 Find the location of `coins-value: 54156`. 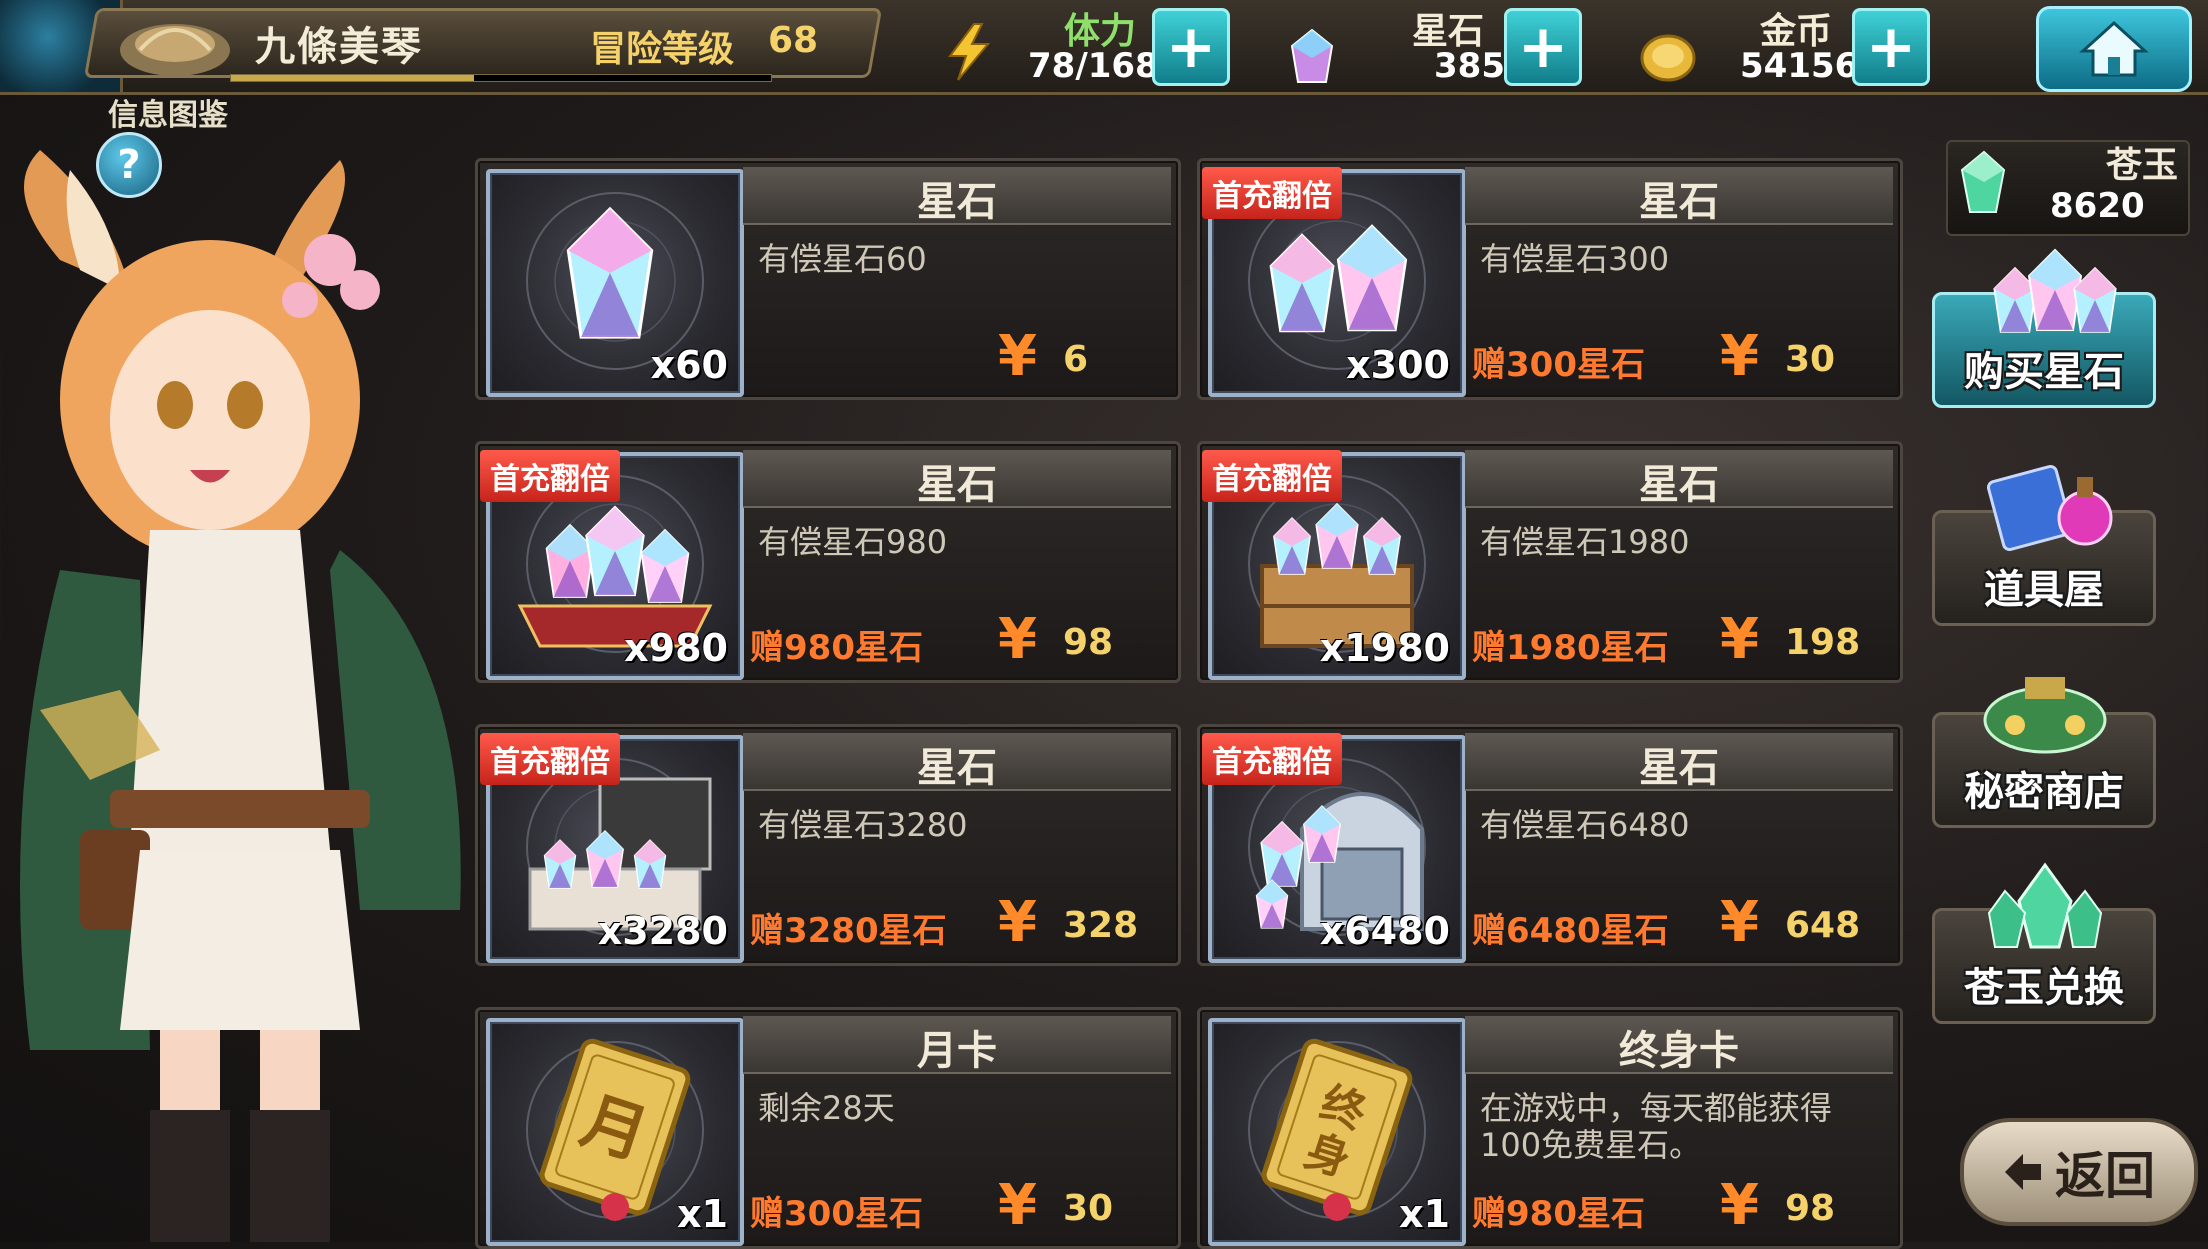

coins-value: 54156 is located at coordinates (1799, 66).